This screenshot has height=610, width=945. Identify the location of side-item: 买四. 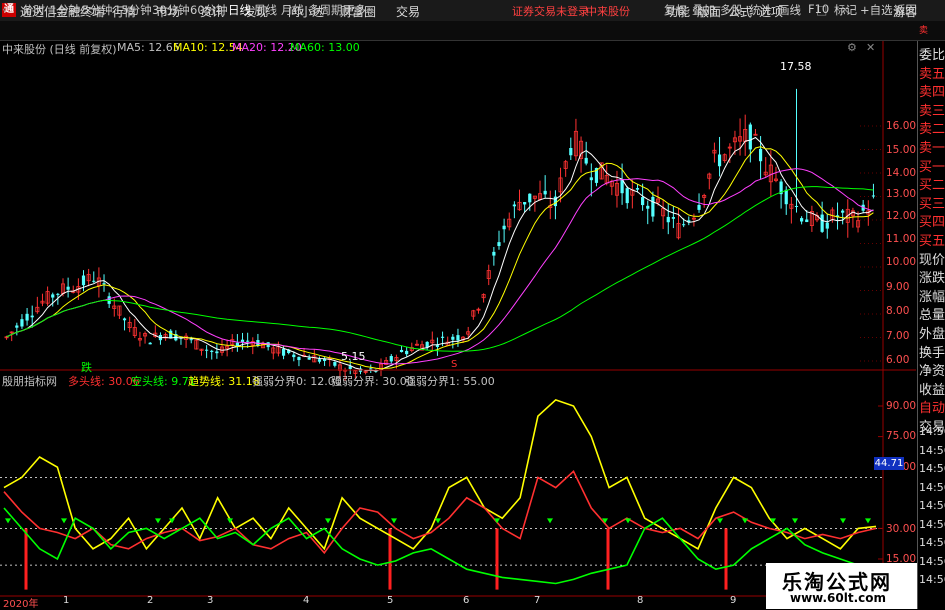
(932, 220).